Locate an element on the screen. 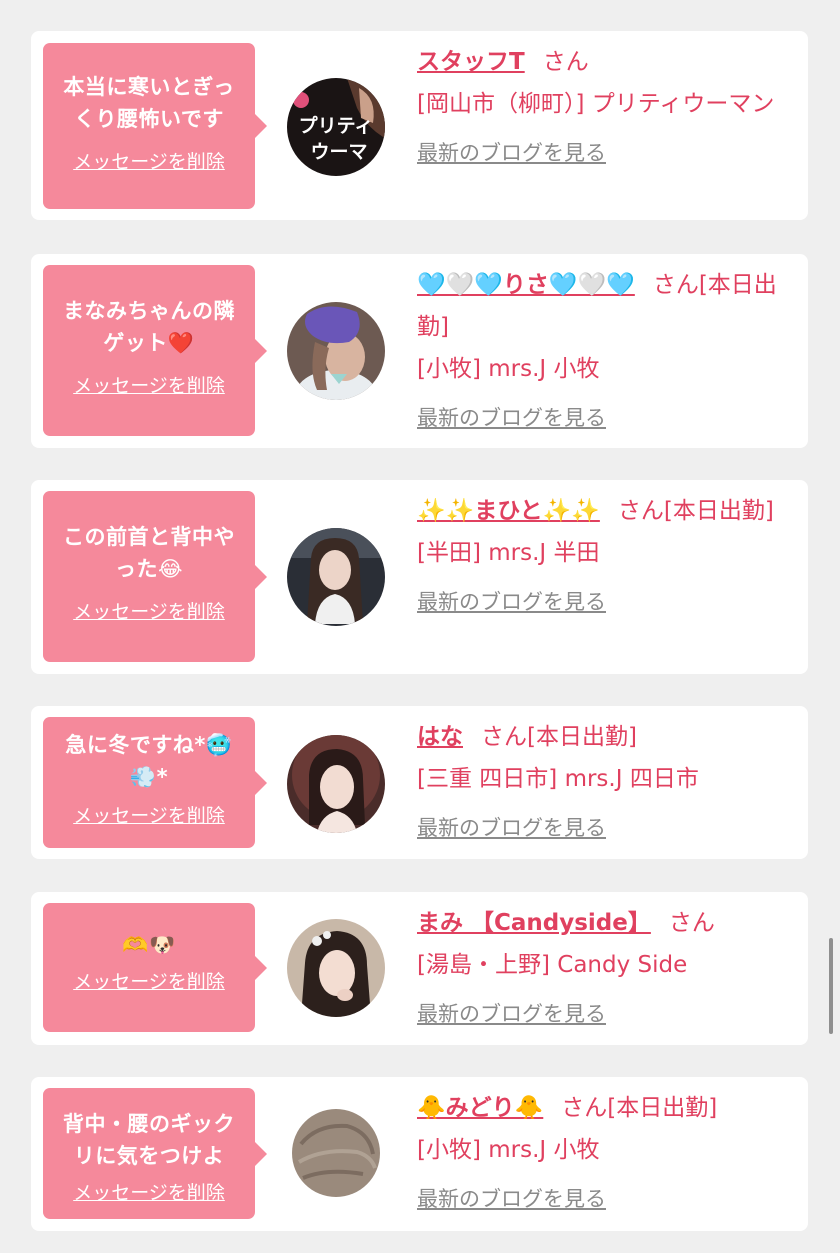  message-text: この前首と背中やった😂 is located at coordinates (149, 553).